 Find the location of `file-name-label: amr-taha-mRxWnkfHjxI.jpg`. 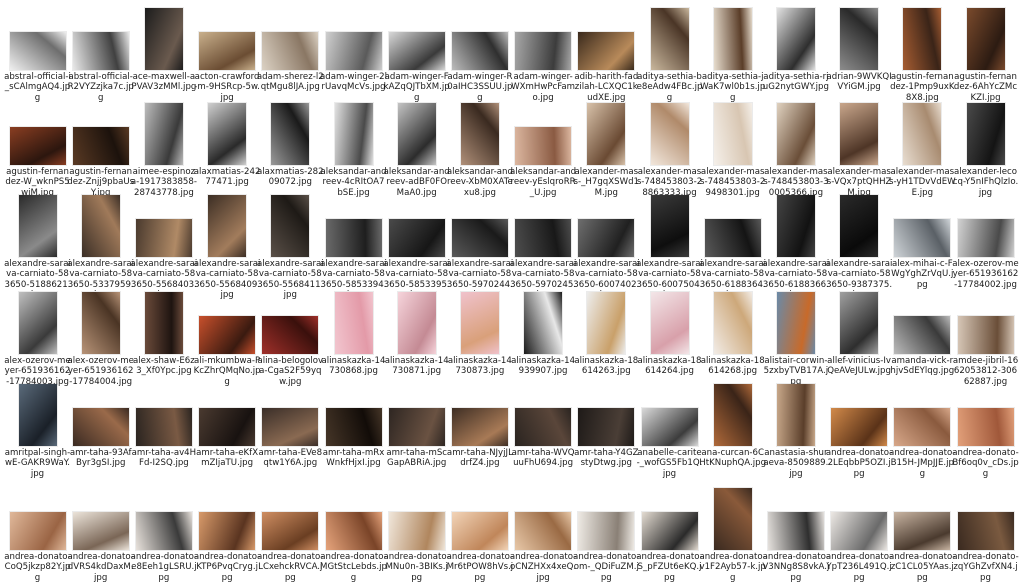

file-name-label: amr-taha-mRxWnkfHjxI.jpg is located at coordinates (353, 458).